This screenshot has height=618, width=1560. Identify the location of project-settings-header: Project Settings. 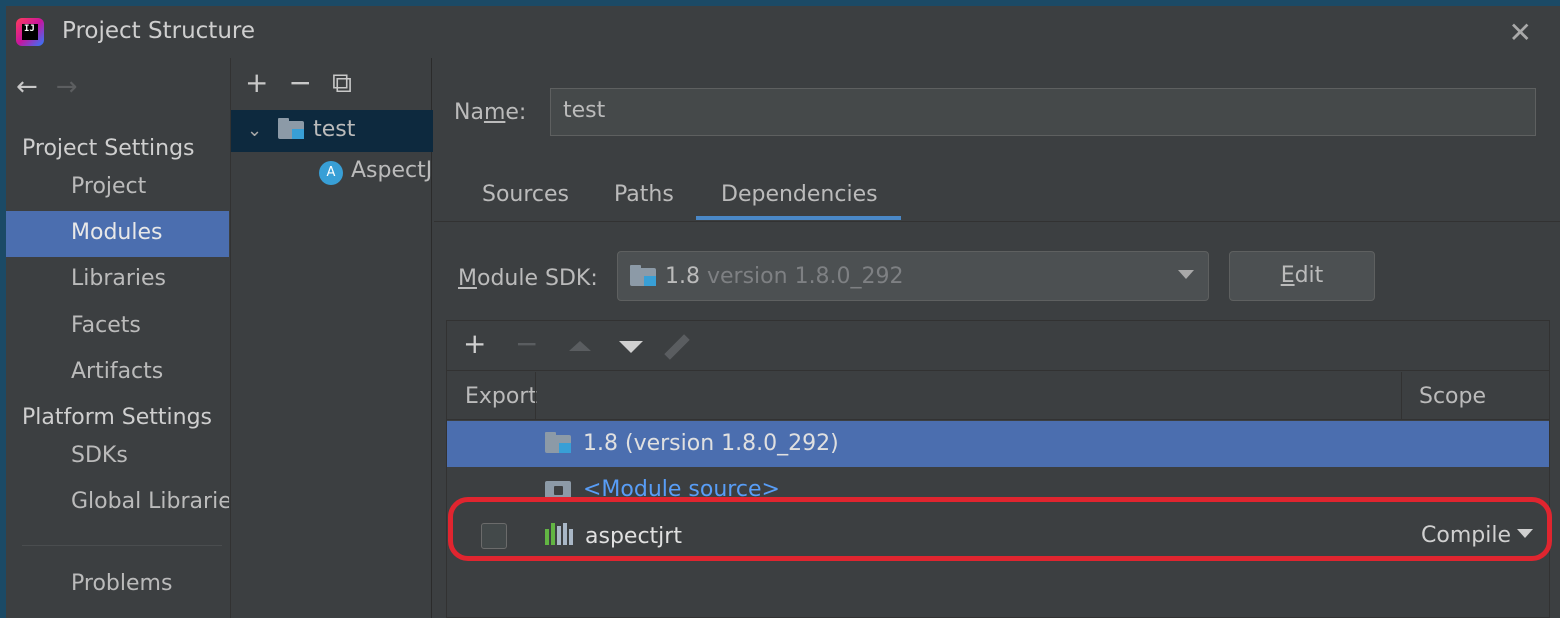
(108, 148).